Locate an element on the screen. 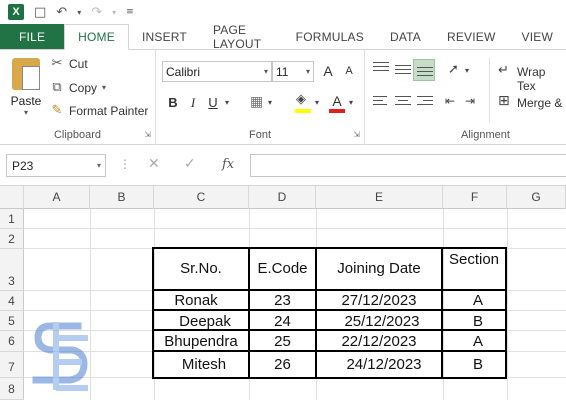  table-cell: 25/12/2023 is located at coordinates (382, 321).